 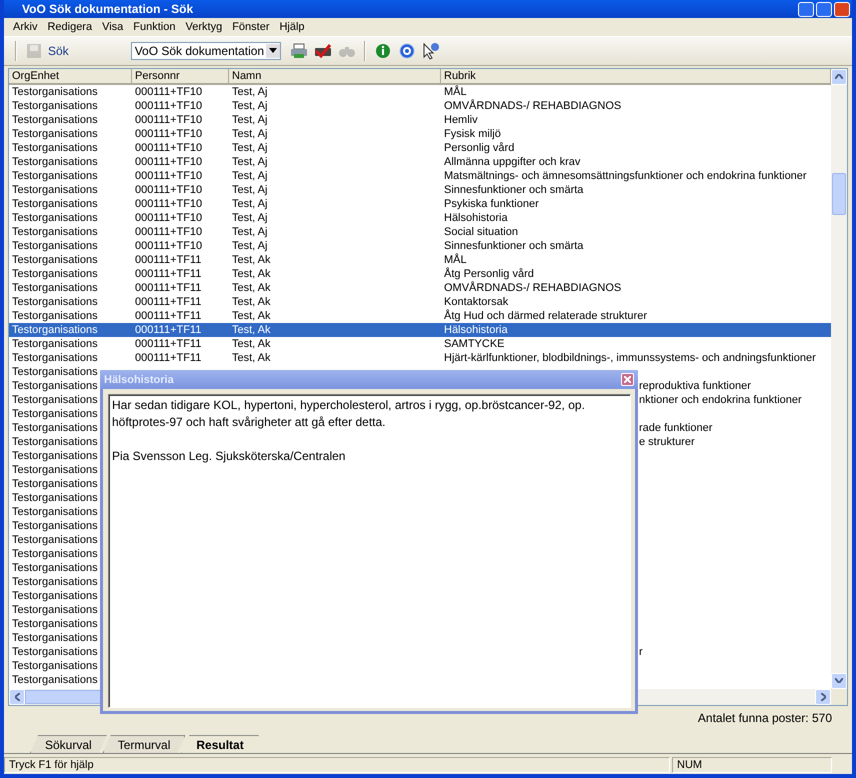 What do you see at coordinates (406, 50) in the screenshot?
I see `help-icon` at bounding box center [406, 50].